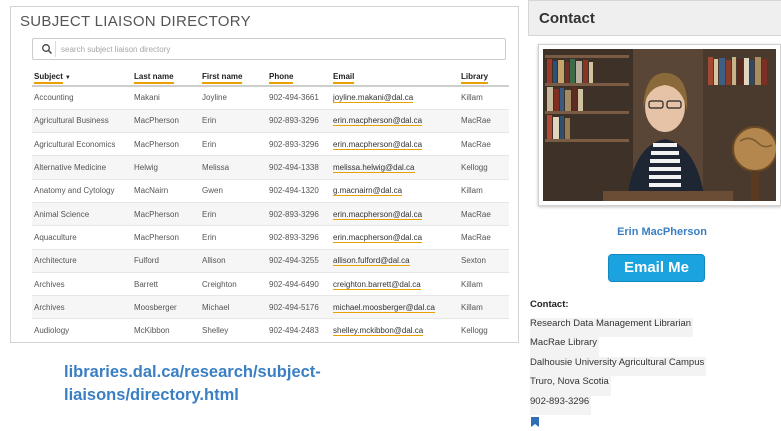  What do you see at coordinates (299, 167) in the screenshot?
I see `cell-phone: 902-494-1338` at bounding box center [299, 167].